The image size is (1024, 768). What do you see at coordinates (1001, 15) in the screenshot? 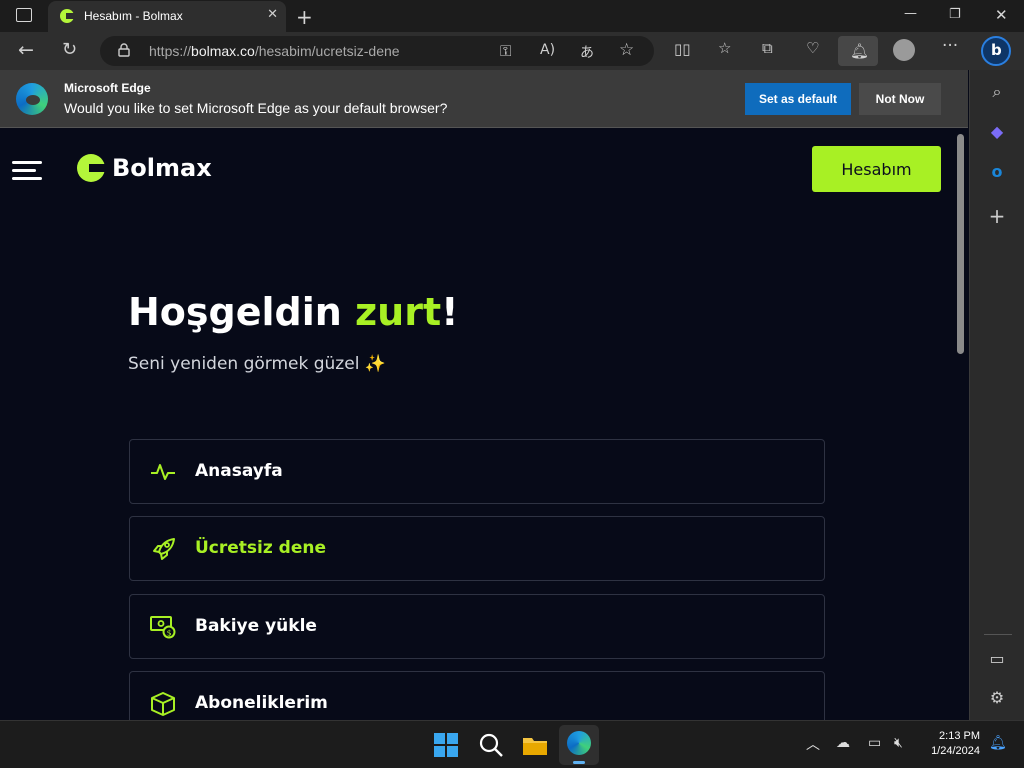
I see `window-close-icon: ✕` at bounding box center [1001, 15].